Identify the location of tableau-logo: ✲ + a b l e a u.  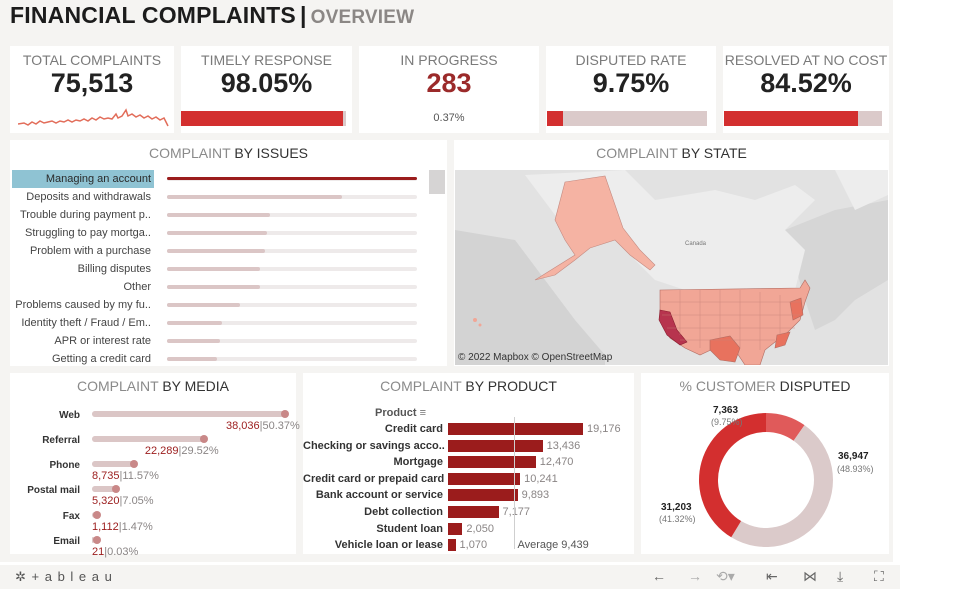
(64, 577).